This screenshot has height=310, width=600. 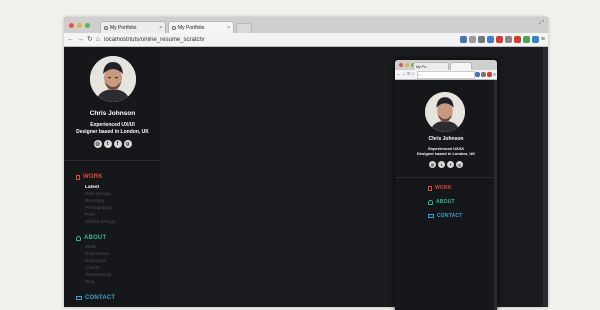 What do you see at coordinates (79, 298) in the screenshot?
I see `mail-icon` at bounding box center [79, 298].